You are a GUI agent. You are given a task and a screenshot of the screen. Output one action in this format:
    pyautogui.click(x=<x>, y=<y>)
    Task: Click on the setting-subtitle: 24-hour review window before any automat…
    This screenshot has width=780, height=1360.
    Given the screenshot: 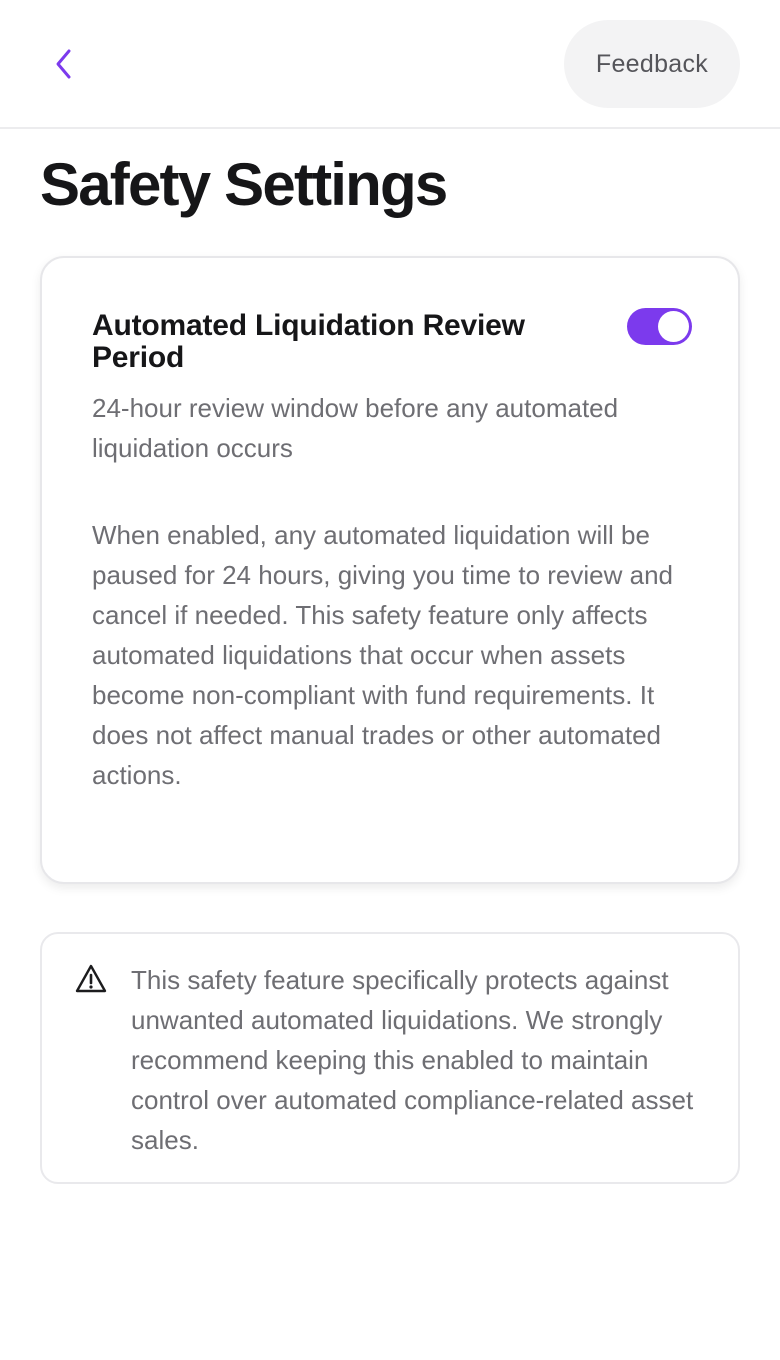 What is the action you would take?
    pyautogui.click(x=355, y=428)
    